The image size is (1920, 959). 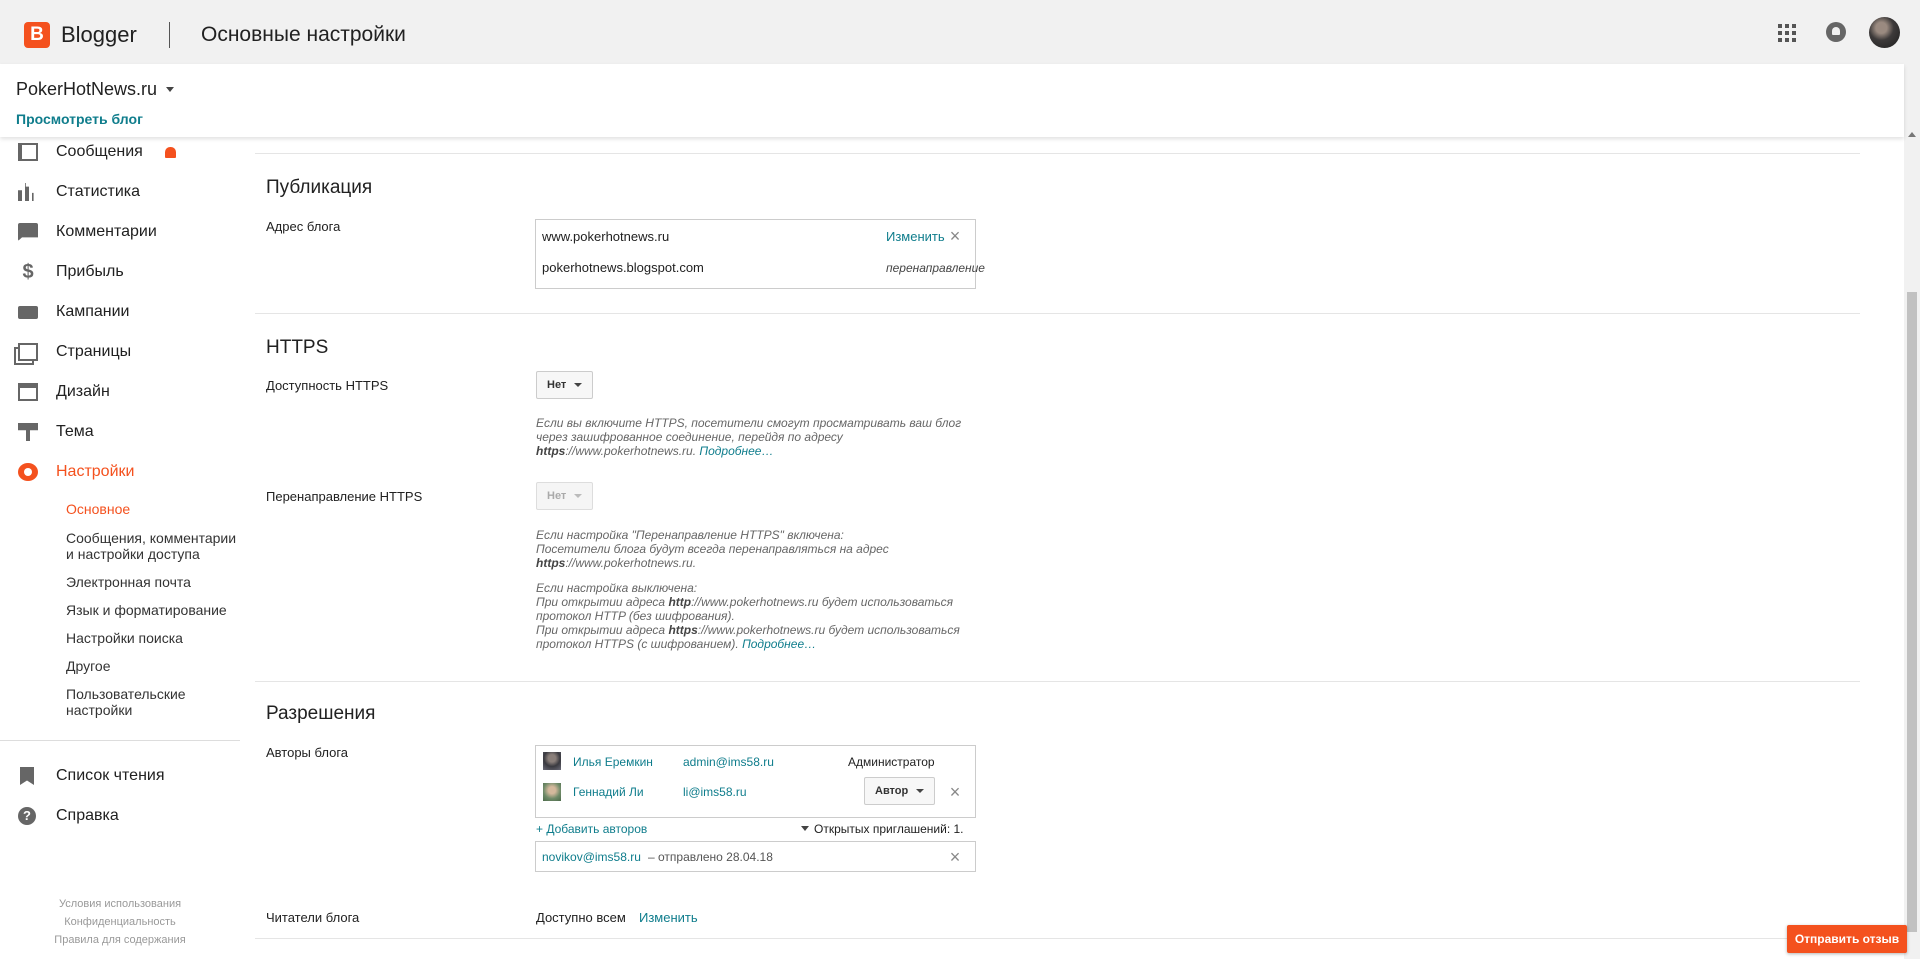 I want to click on notifications-bell-icon, so click(x=1836, y=32).